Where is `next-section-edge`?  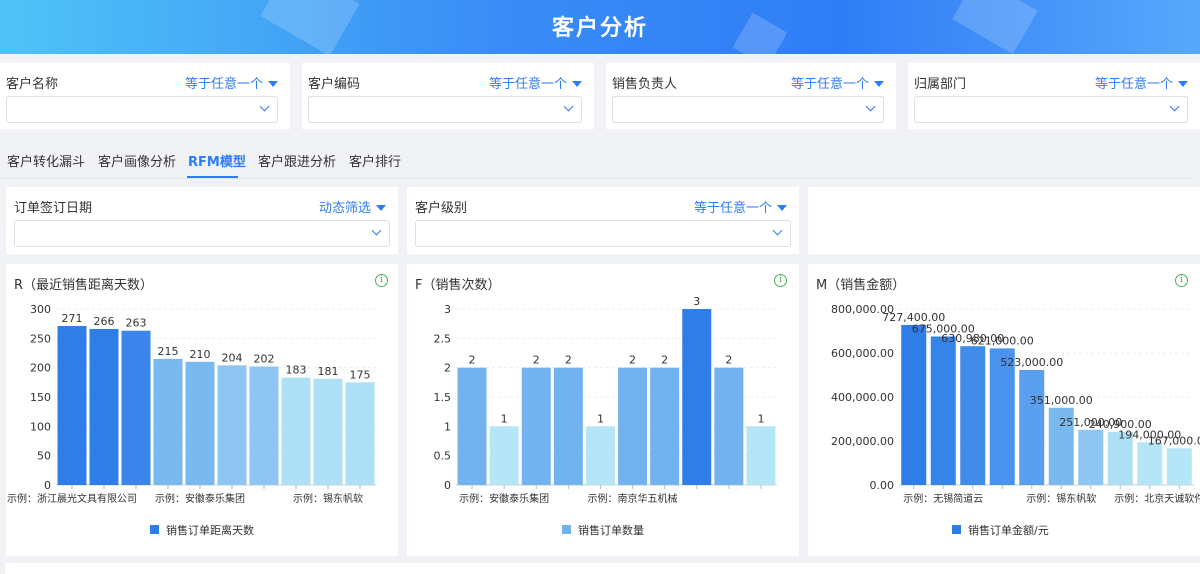 next-section-edge is located at coordinates (602, 568).